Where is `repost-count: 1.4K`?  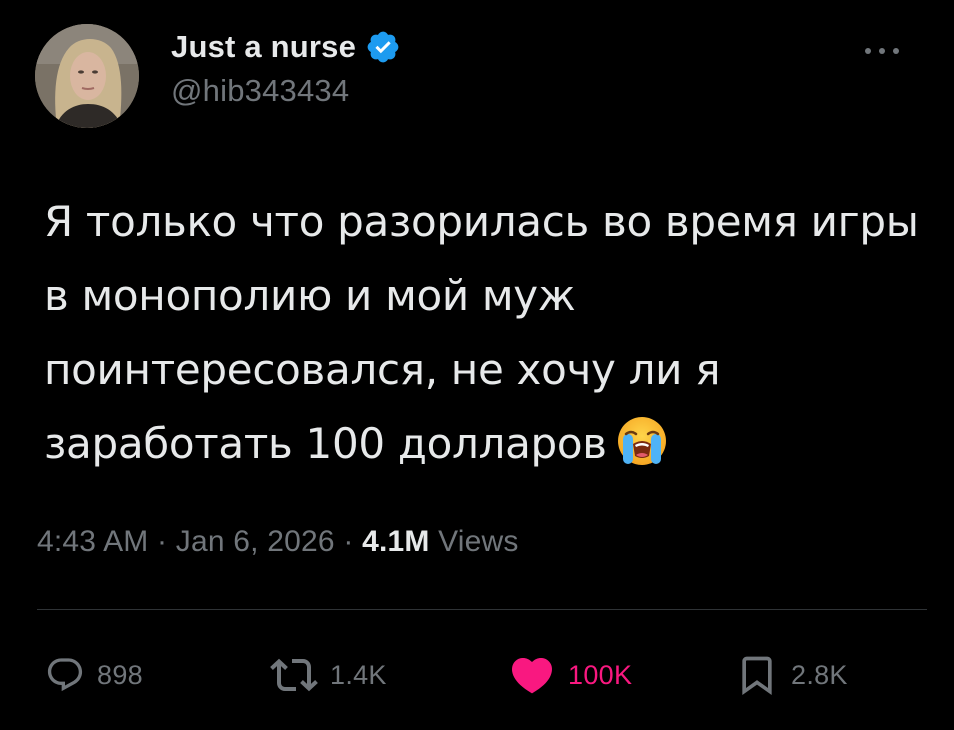
repost-count: 1.4K is located at coordinates (358, 674).